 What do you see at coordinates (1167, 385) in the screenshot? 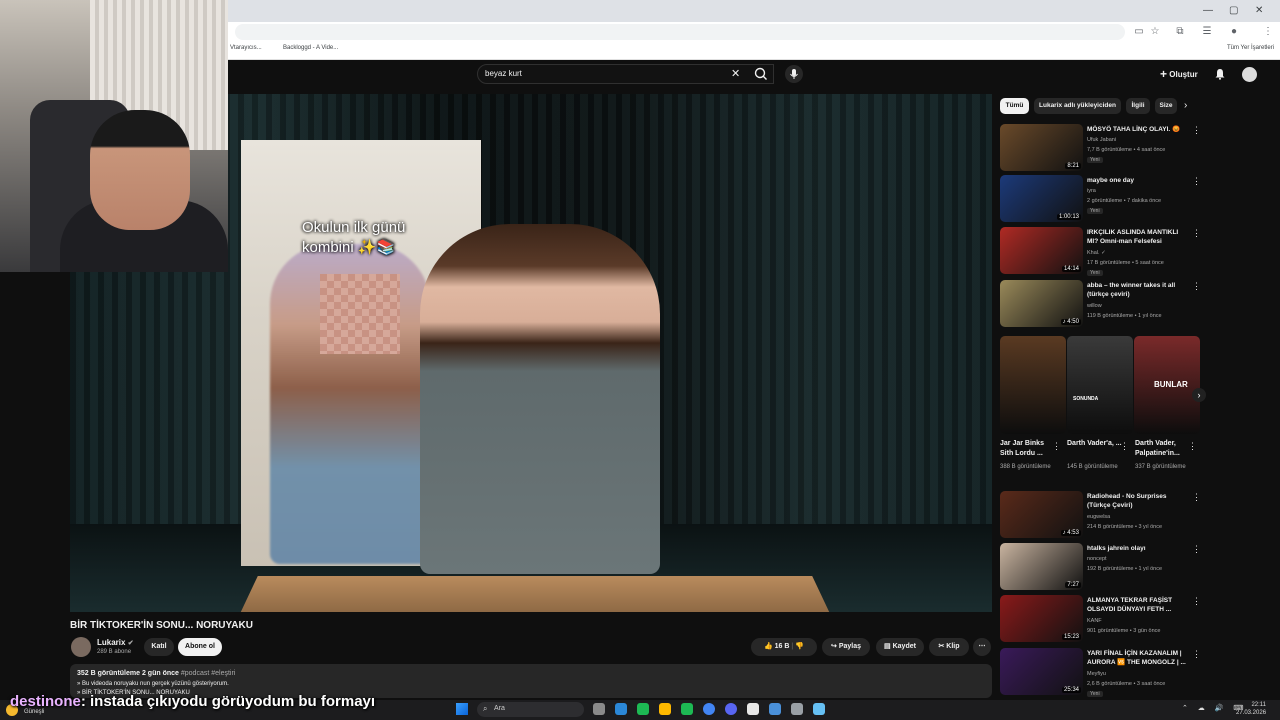
I see `short-thumbnail: BUNLAR` at bounding box center [1167, 385].